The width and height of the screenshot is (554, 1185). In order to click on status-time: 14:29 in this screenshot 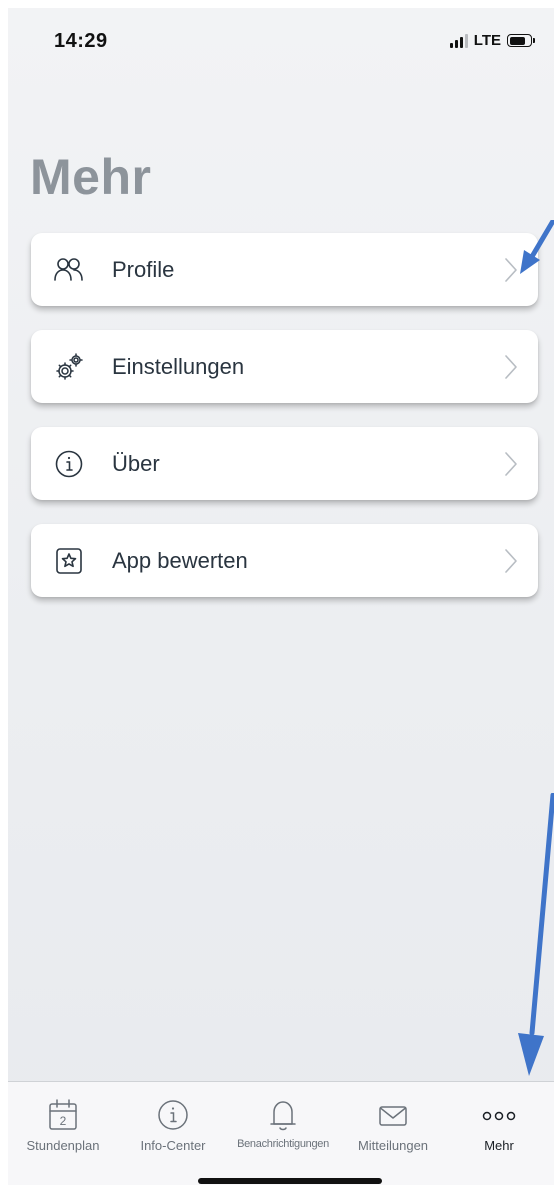, I will do `click(81, 41)`.